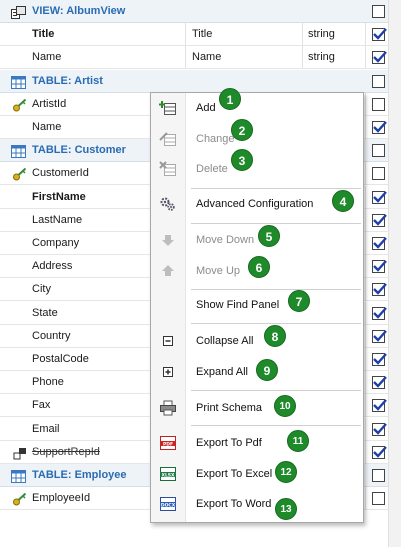 The height and width of the screenshot is (547, 401). What do you see at coordinates (285, 406) in the screenshot?
I see `step-number-badge: 10` at bounding box center [285, 406].